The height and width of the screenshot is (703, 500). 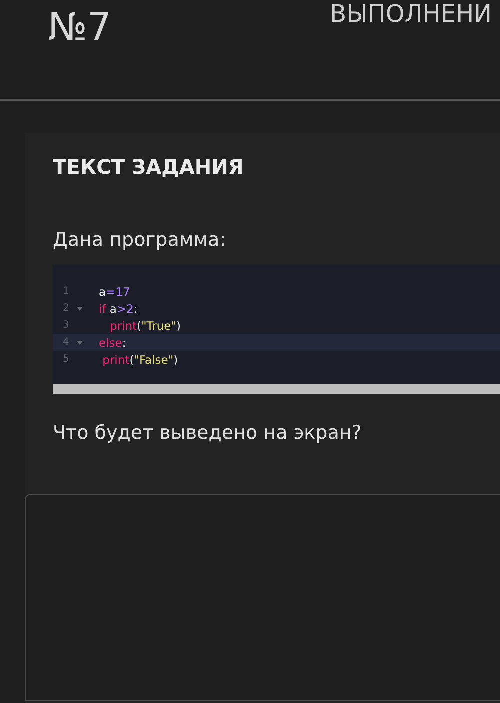 I want to click on line-number: 3, so click(x=66, y=325).